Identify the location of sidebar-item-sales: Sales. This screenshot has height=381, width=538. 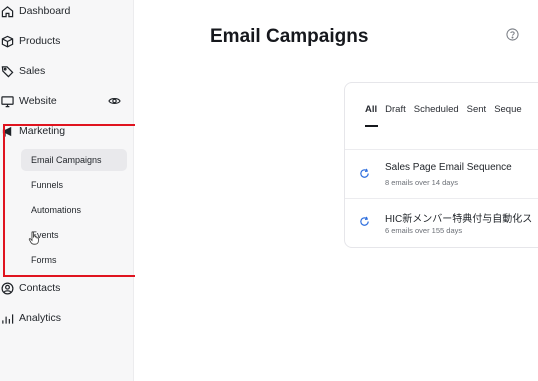
(67, 71).